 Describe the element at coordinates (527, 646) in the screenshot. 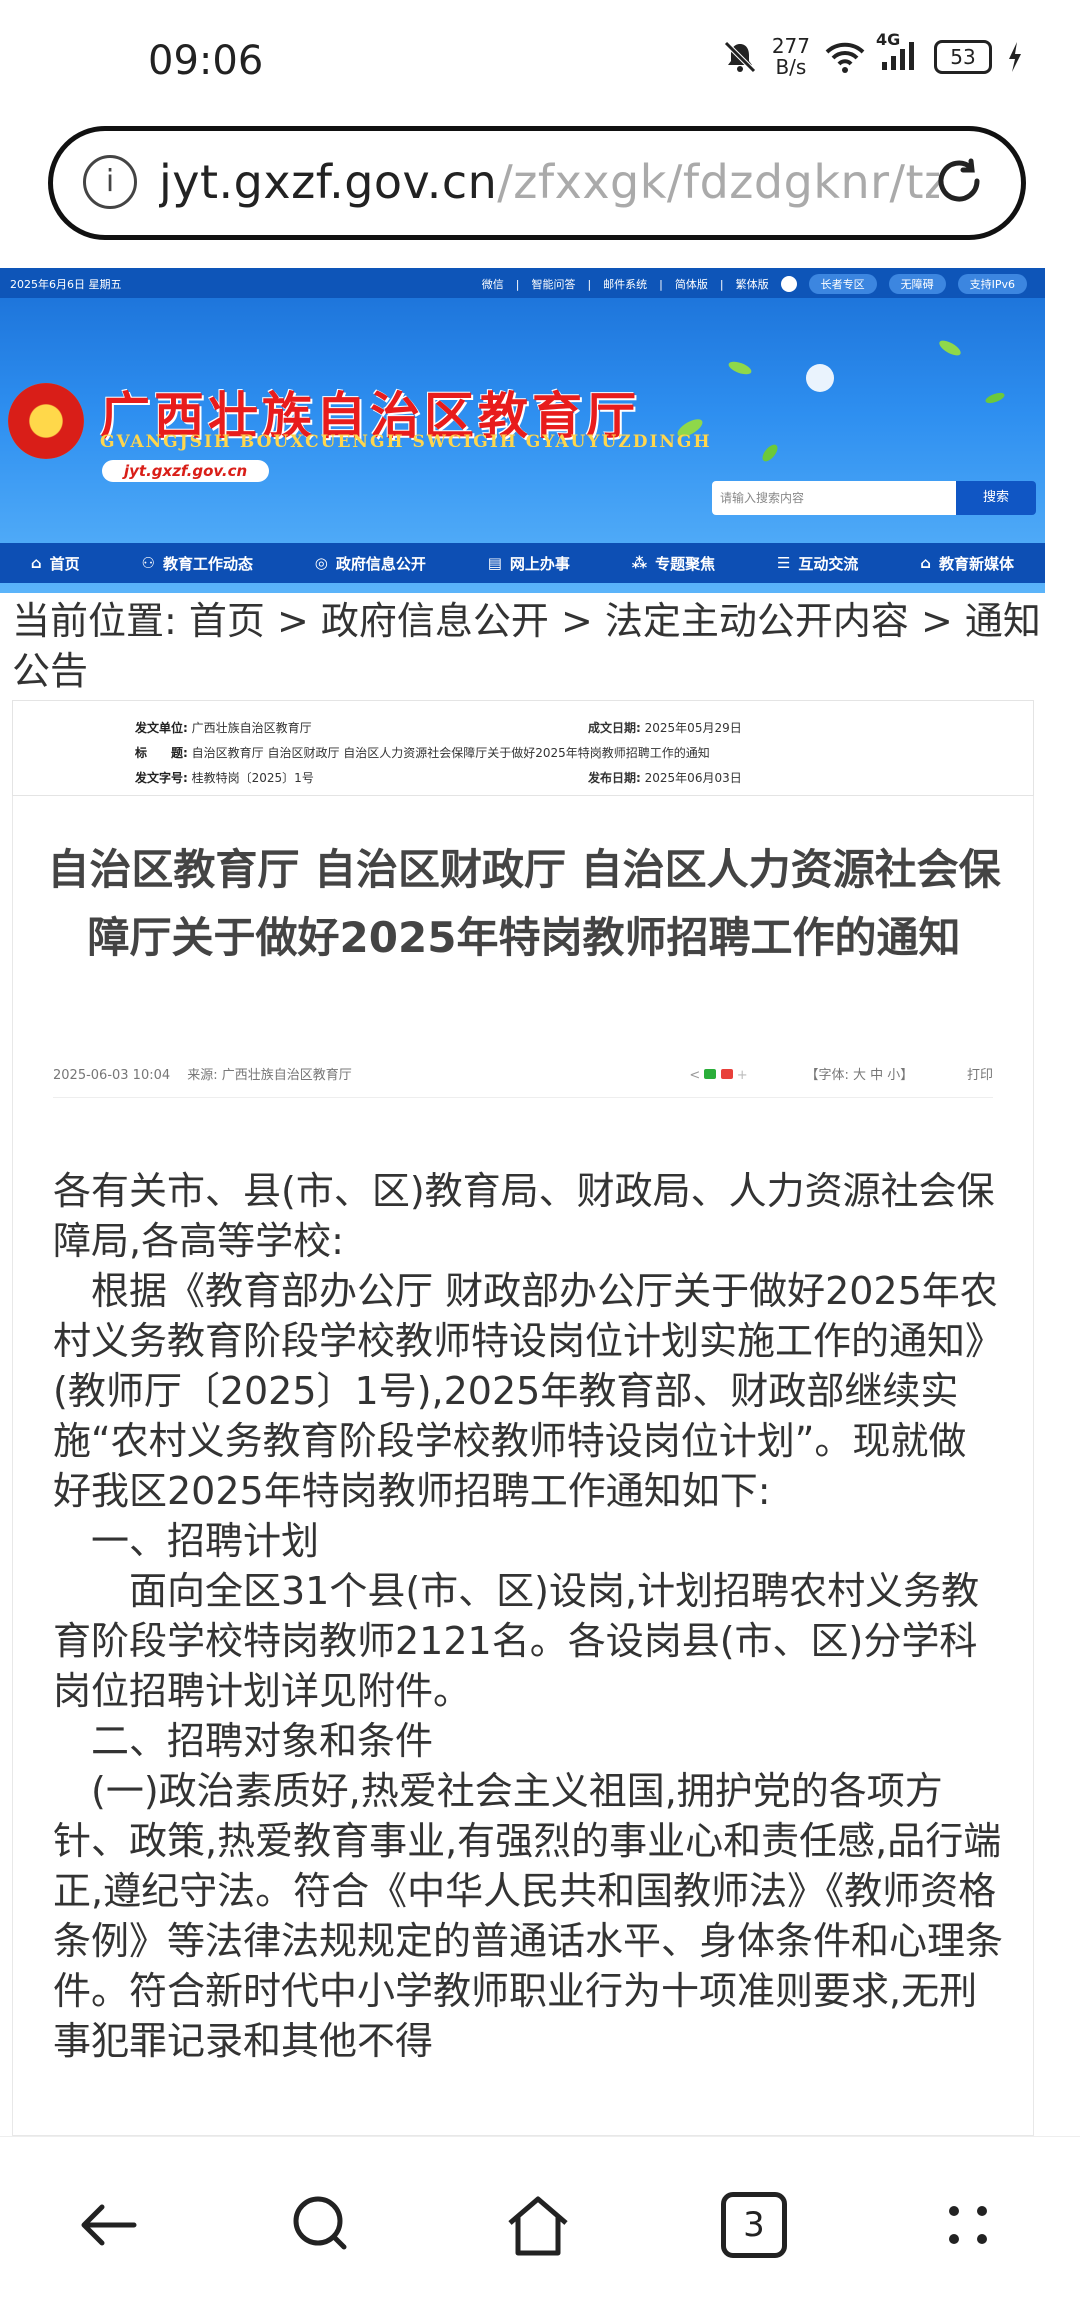

I see `breadcrumb: 当前位置: 首页 > 政府信息公开 > 法定主动公开内容 > 通知公告` at that location.